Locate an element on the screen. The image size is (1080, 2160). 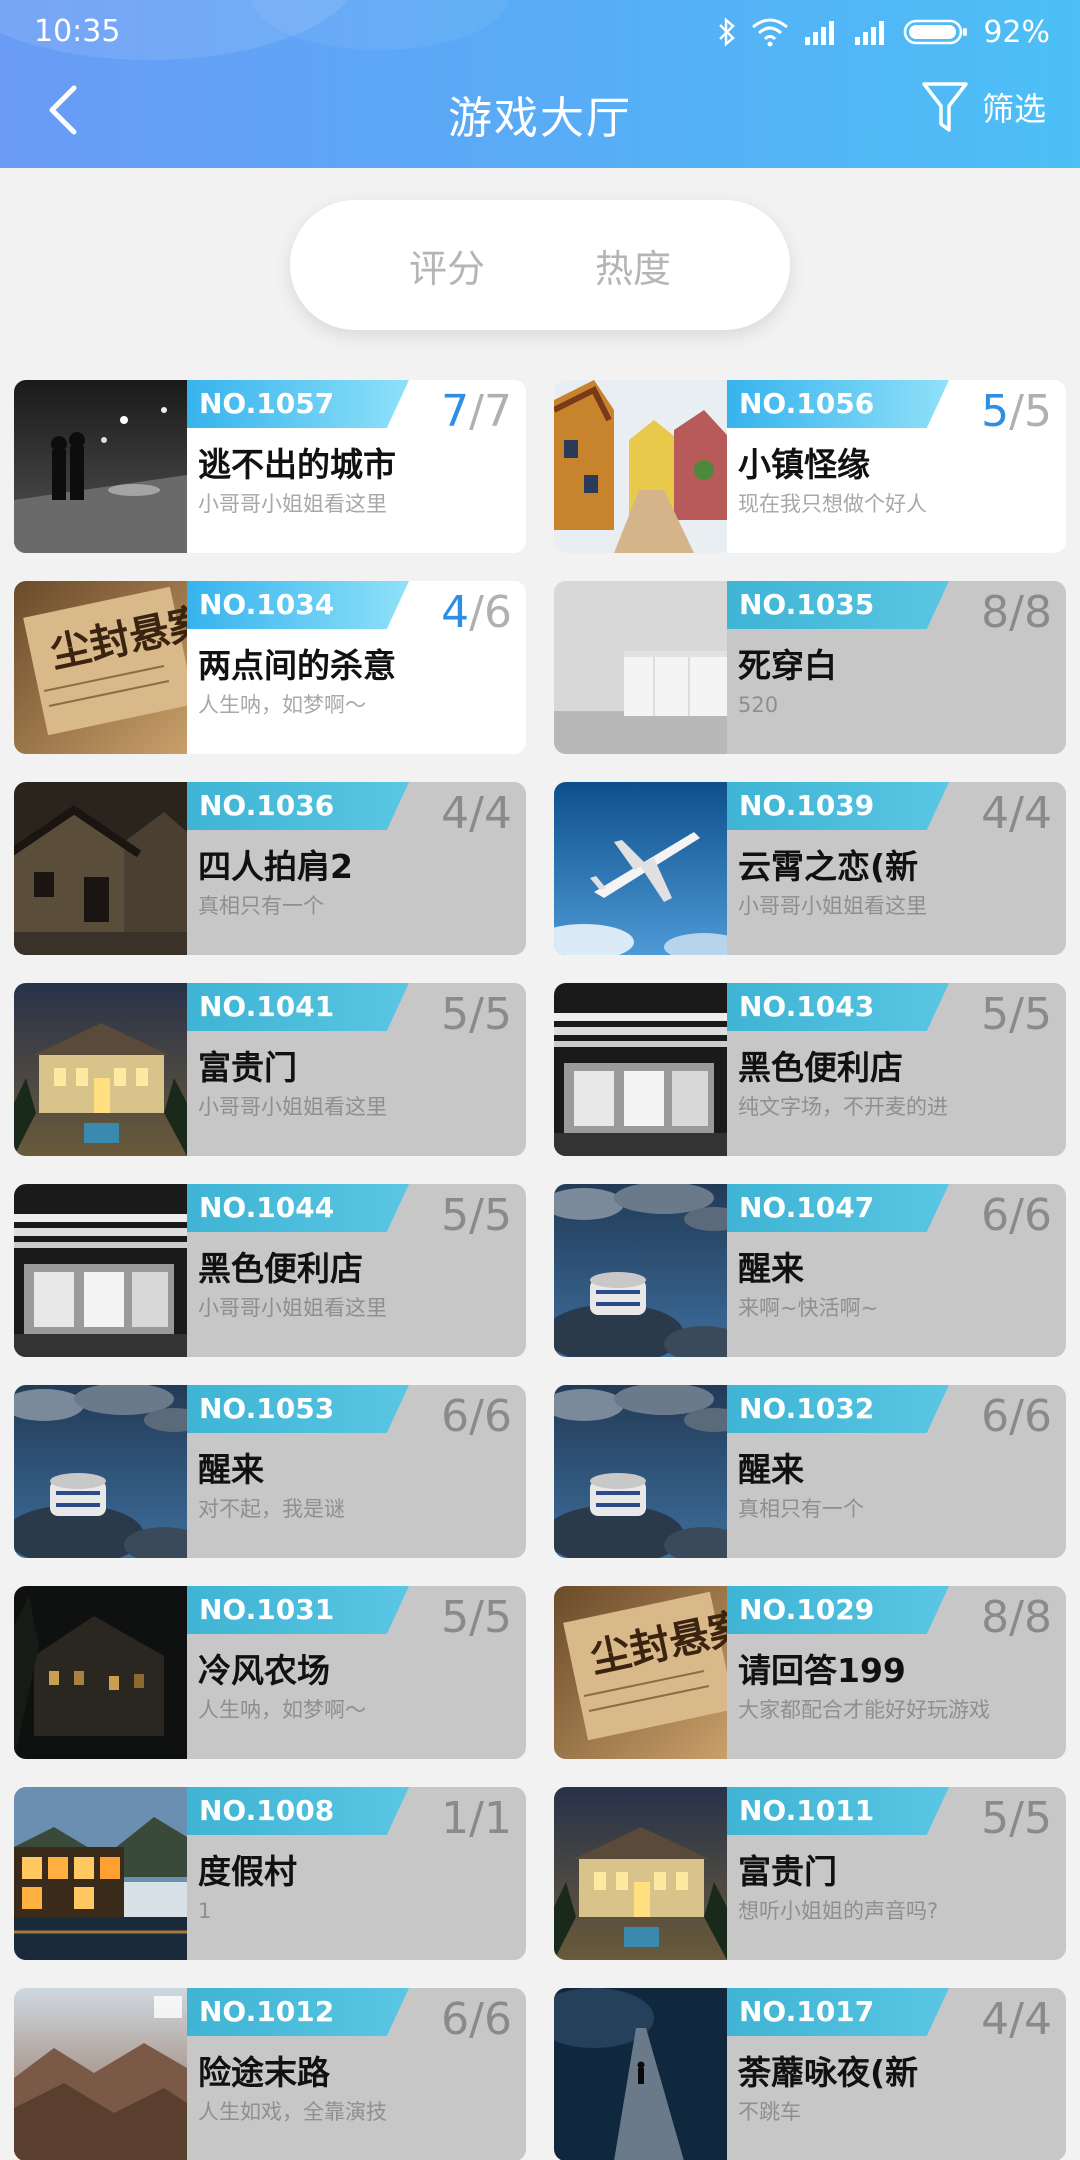
game-room-card: NO.1056 5/5 小镇怪缘 现在我只想做个好人 is located at coordinates (810, 466).